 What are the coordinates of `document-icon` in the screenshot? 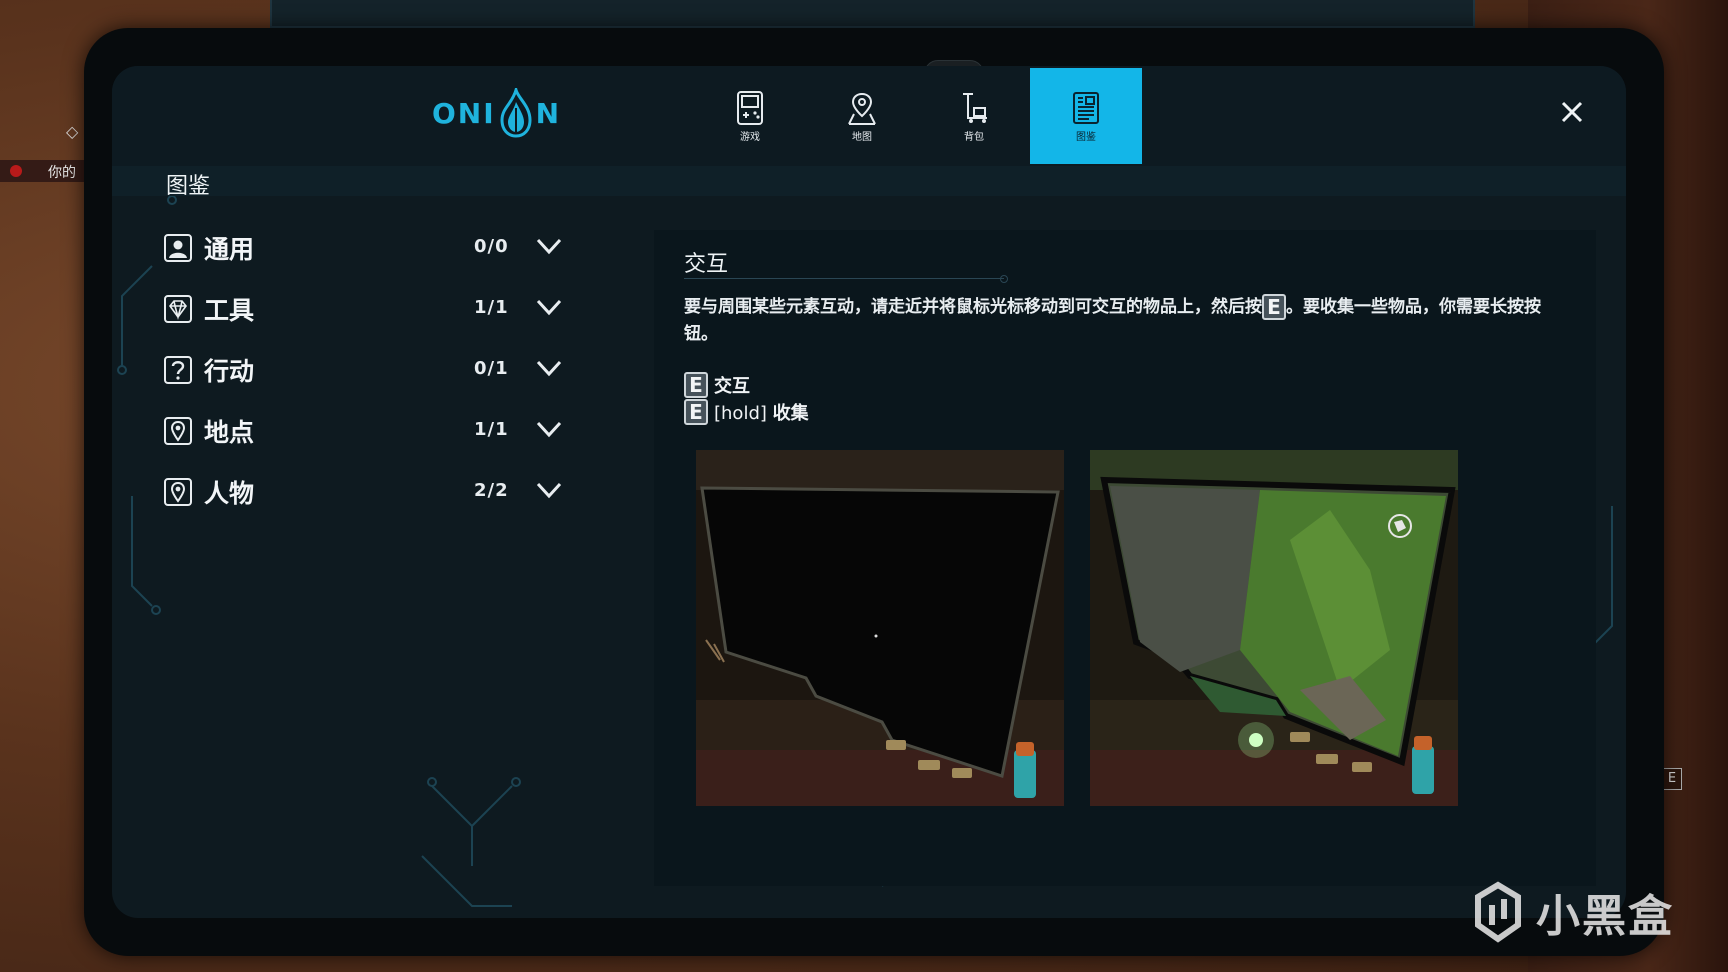 It's located at (1086, 107).